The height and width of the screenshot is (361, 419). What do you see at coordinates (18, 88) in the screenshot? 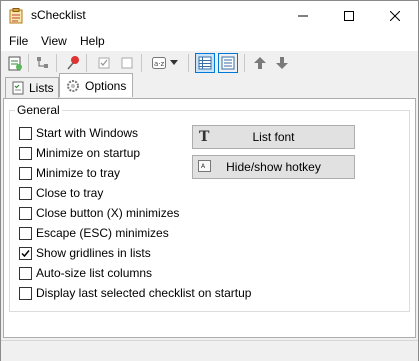
I see `checklist-icon` at bounding box center [18, 88].